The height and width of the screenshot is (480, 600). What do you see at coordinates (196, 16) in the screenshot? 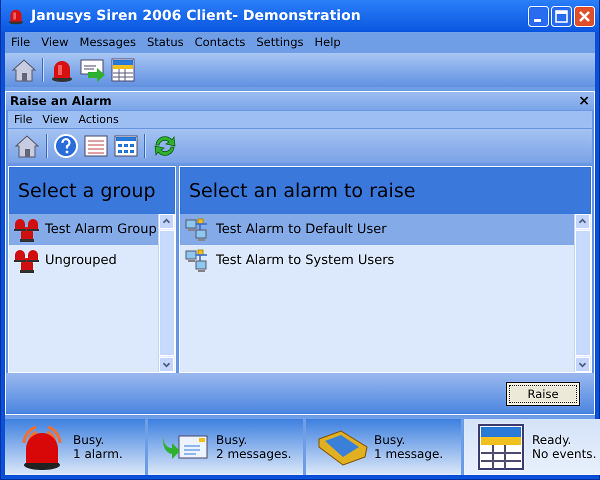
I see `window-title: Janusys Siren 2006 Client- Demonstration` at bounding box center [196, 16].